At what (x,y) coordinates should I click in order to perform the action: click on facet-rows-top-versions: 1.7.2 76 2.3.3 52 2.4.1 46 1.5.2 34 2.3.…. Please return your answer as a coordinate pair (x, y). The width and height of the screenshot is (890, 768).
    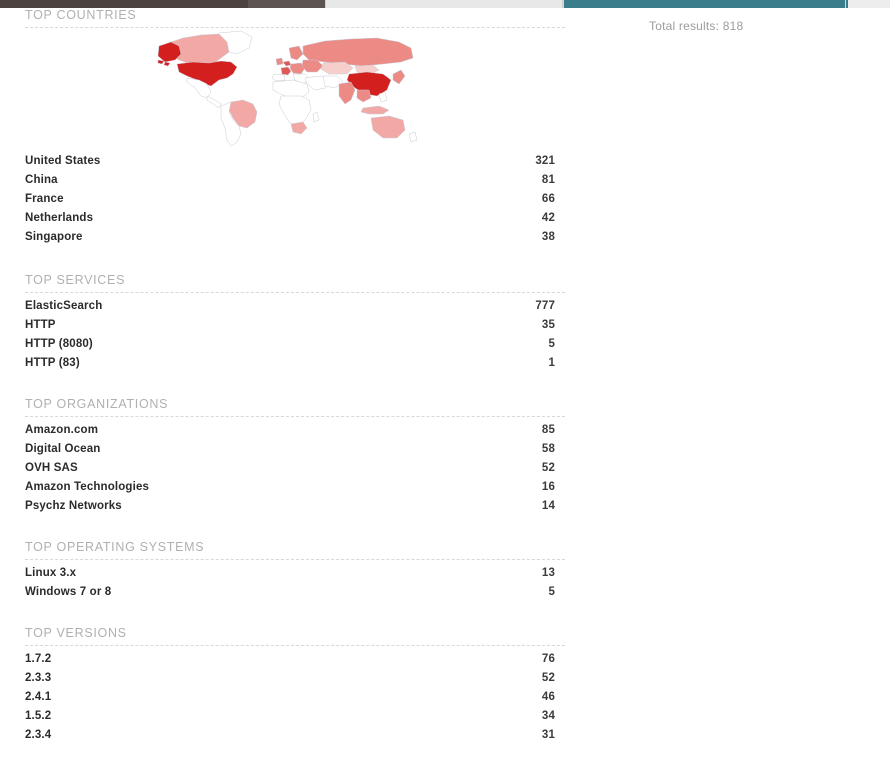
    Looking at the image, I should click on (295, 695).